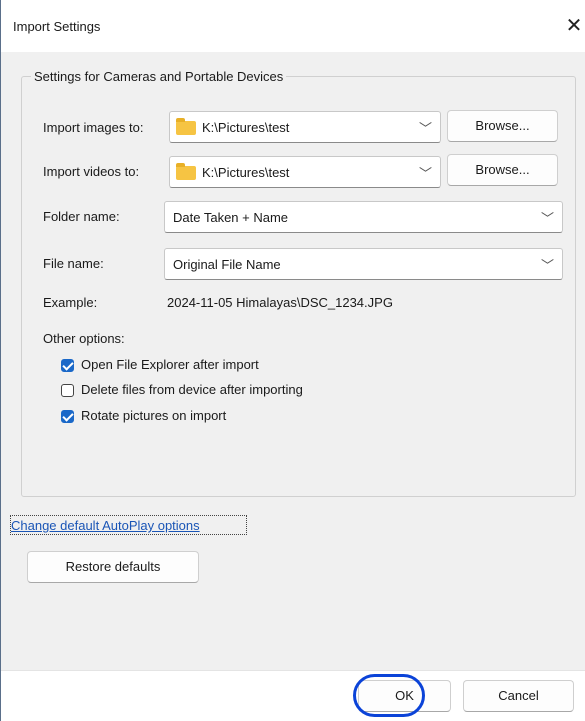  I want to click on folder-name-label: Folder name:, so click(81, 216).